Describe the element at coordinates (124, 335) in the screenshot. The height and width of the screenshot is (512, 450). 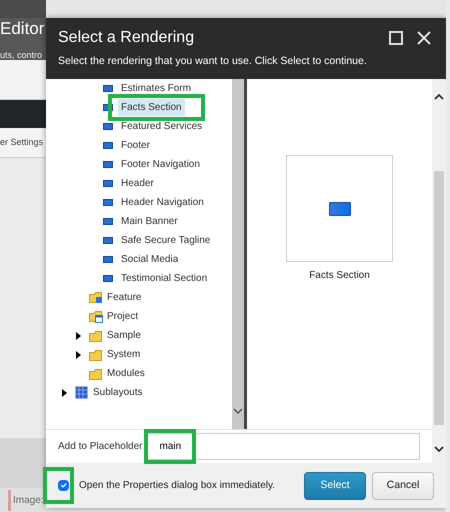
I see `tree-item: Sample` at that location.